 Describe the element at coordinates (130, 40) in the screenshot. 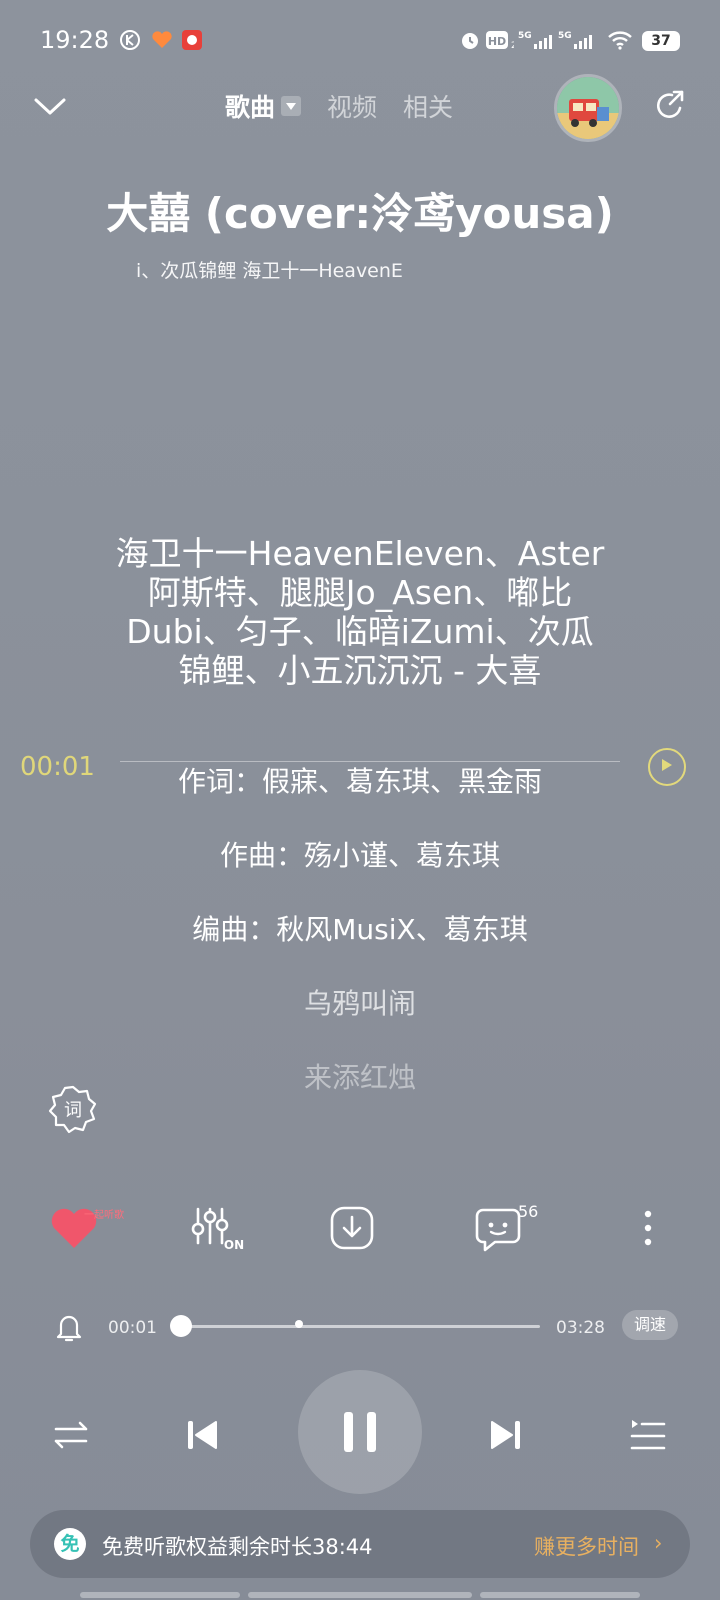

I see `app-k-icon` at that location.